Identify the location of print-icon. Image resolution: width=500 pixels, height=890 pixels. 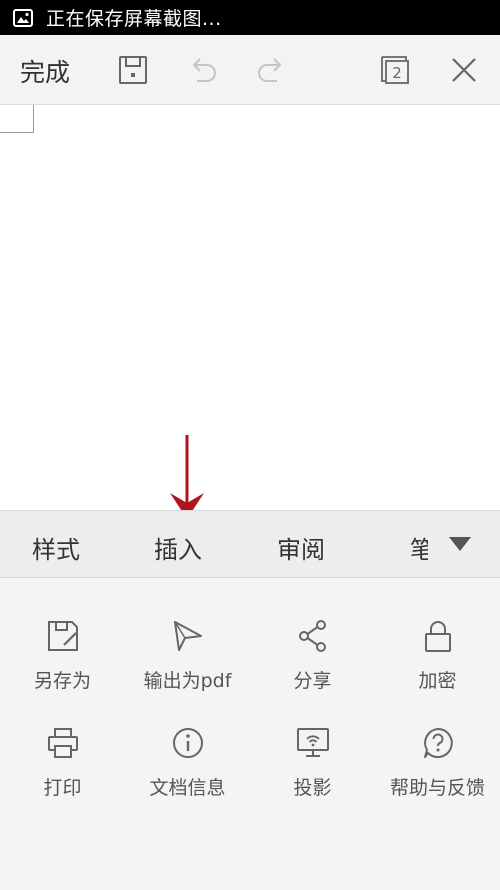
(63, 743).